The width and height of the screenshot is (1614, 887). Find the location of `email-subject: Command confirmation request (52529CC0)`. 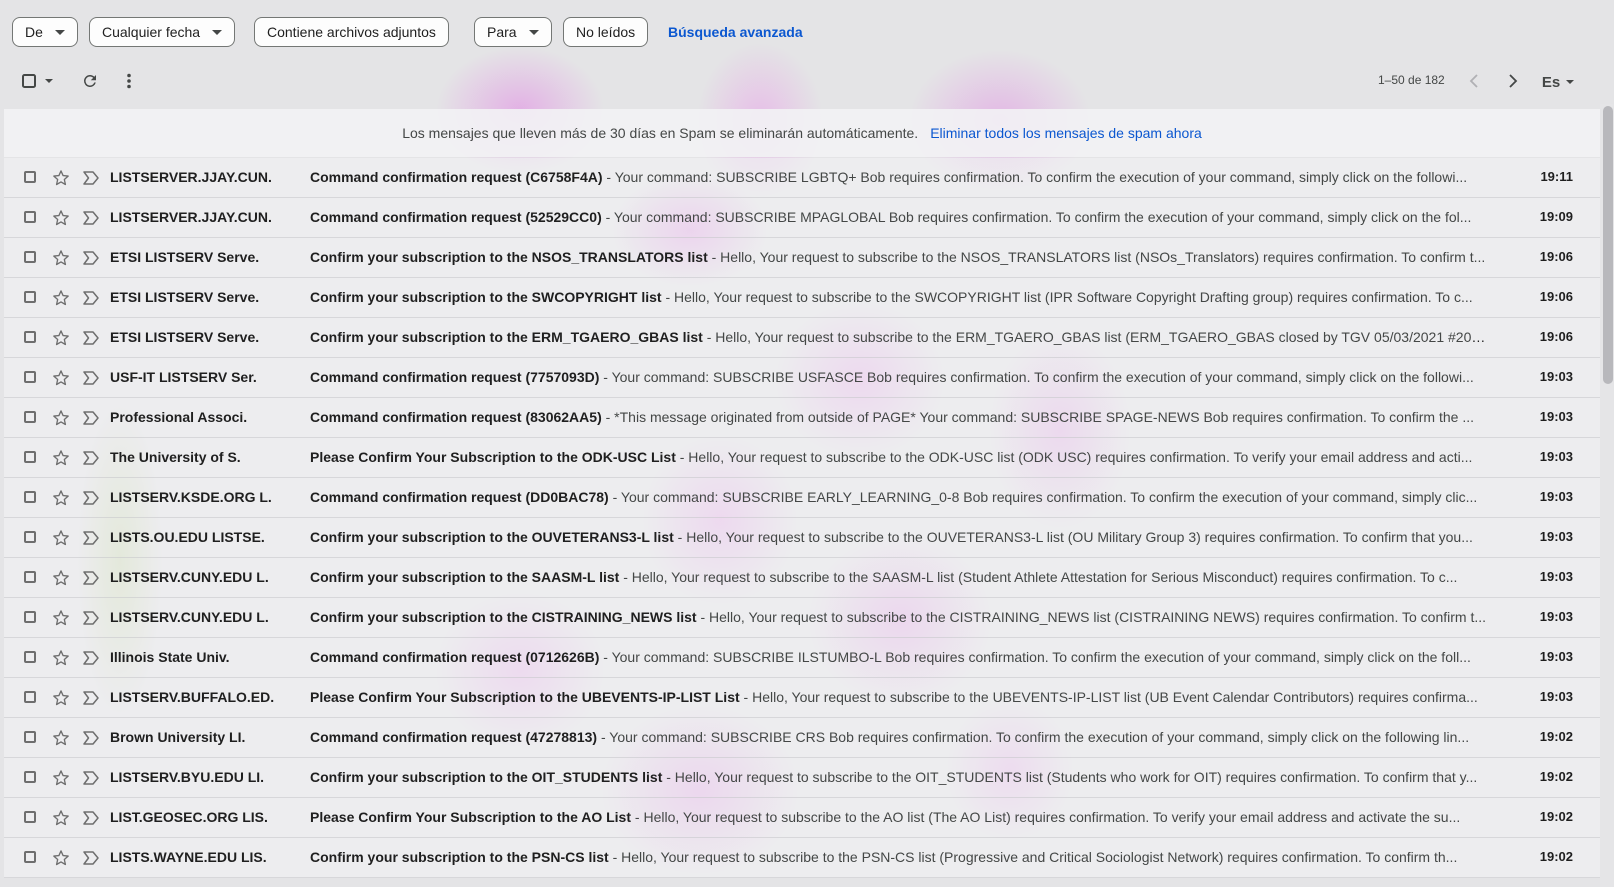

email-subject: Command confirmation request (52529CC0) is located at coordinates (456, 217).